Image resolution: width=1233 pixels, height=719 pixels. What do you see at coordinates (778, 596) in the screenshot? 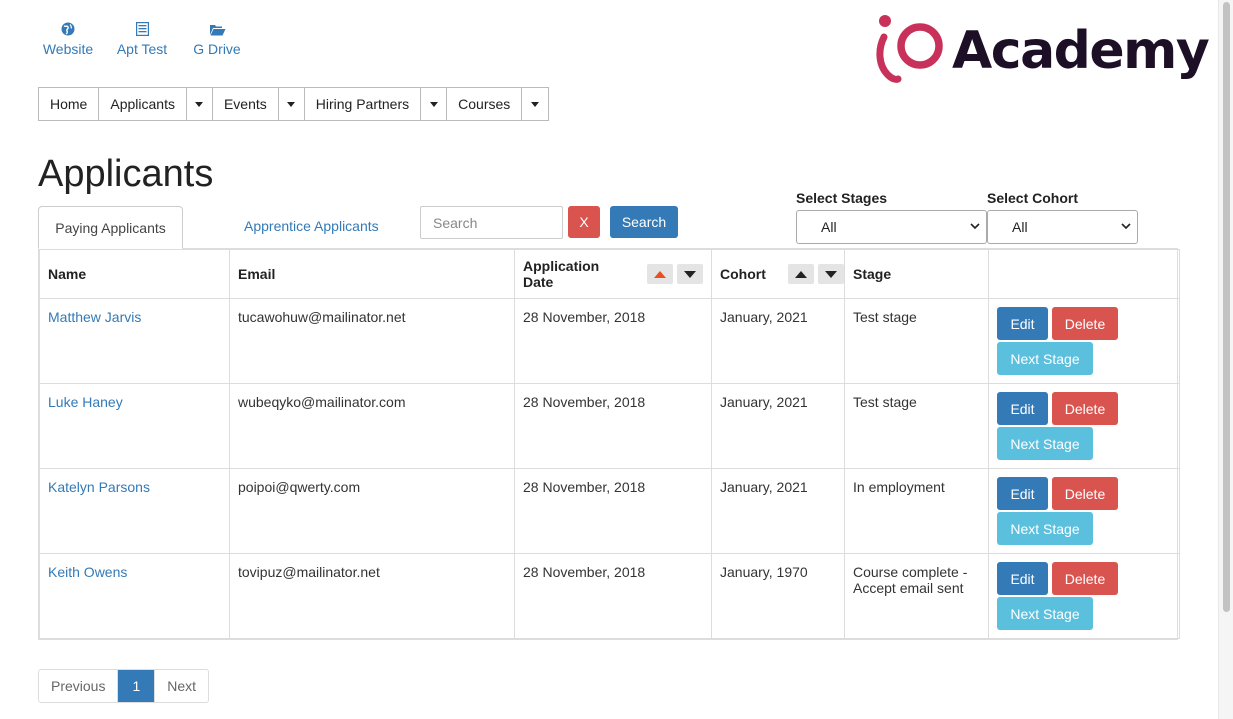
I see `applicant-cohort: January, 1970` at bounding box center [778, 596].